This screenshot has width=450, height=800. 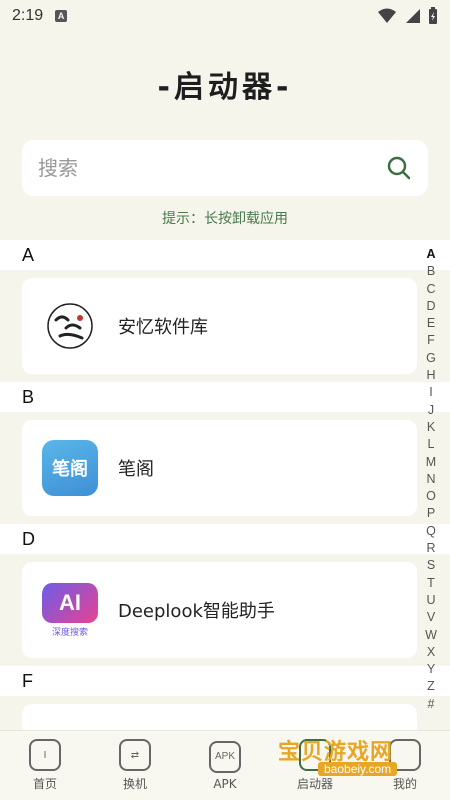 I want to click on app-card-anyi: 安忆软件库, so click(x=219, y=326).